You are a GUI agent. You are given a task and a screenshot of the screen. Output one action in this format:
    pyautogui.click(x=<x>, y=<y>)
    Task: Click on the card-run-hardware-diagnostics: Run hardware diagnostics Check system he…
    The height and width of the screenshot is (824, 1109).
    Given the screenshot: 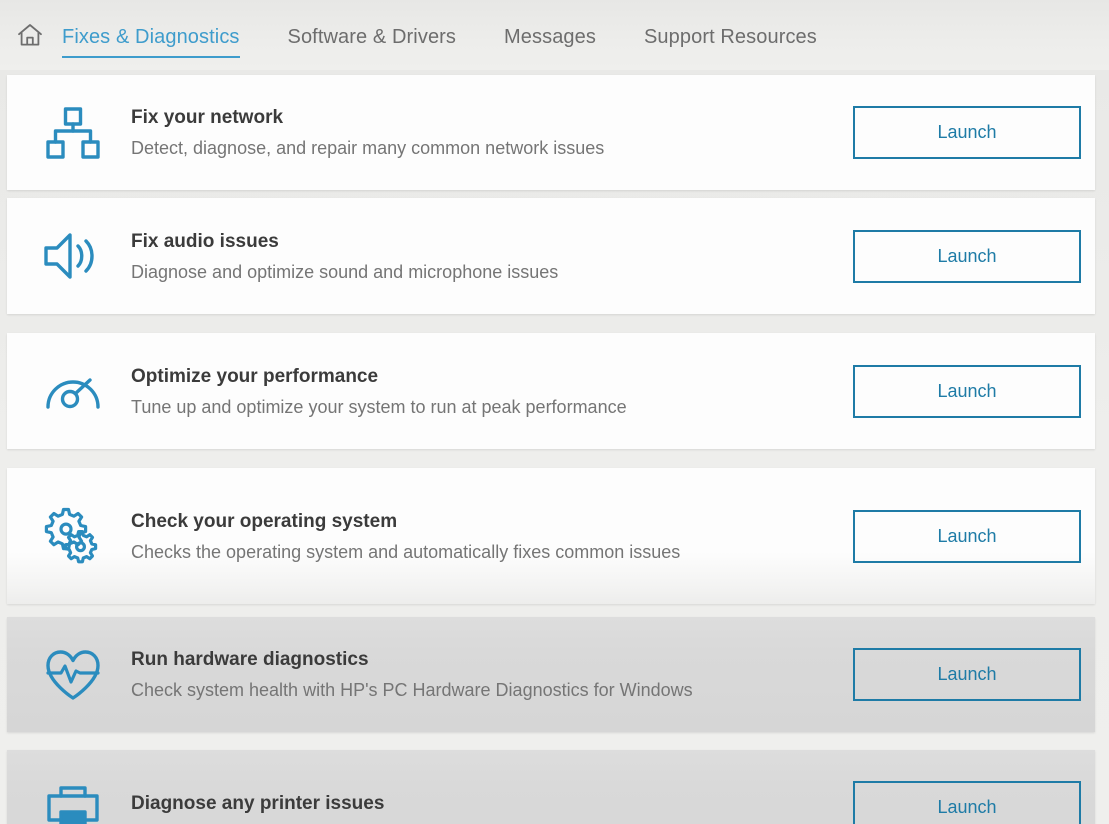 What is the action you would take?
    pyautogui.click(x=551, y=674)
    